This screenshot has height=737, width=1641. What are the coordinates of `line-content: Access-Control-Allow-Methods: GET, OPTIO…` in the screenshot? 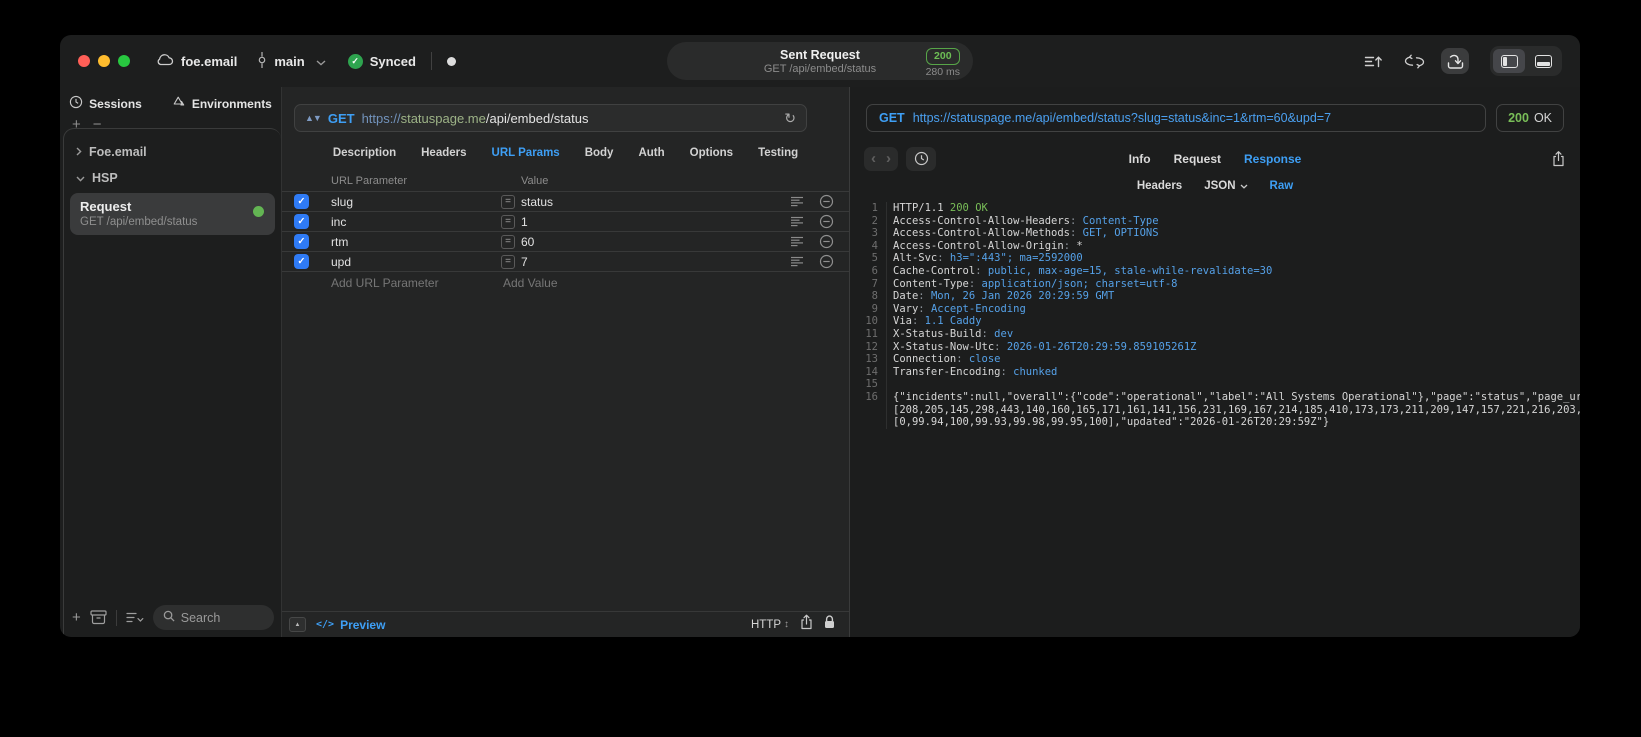 It's located at (1233, 233).